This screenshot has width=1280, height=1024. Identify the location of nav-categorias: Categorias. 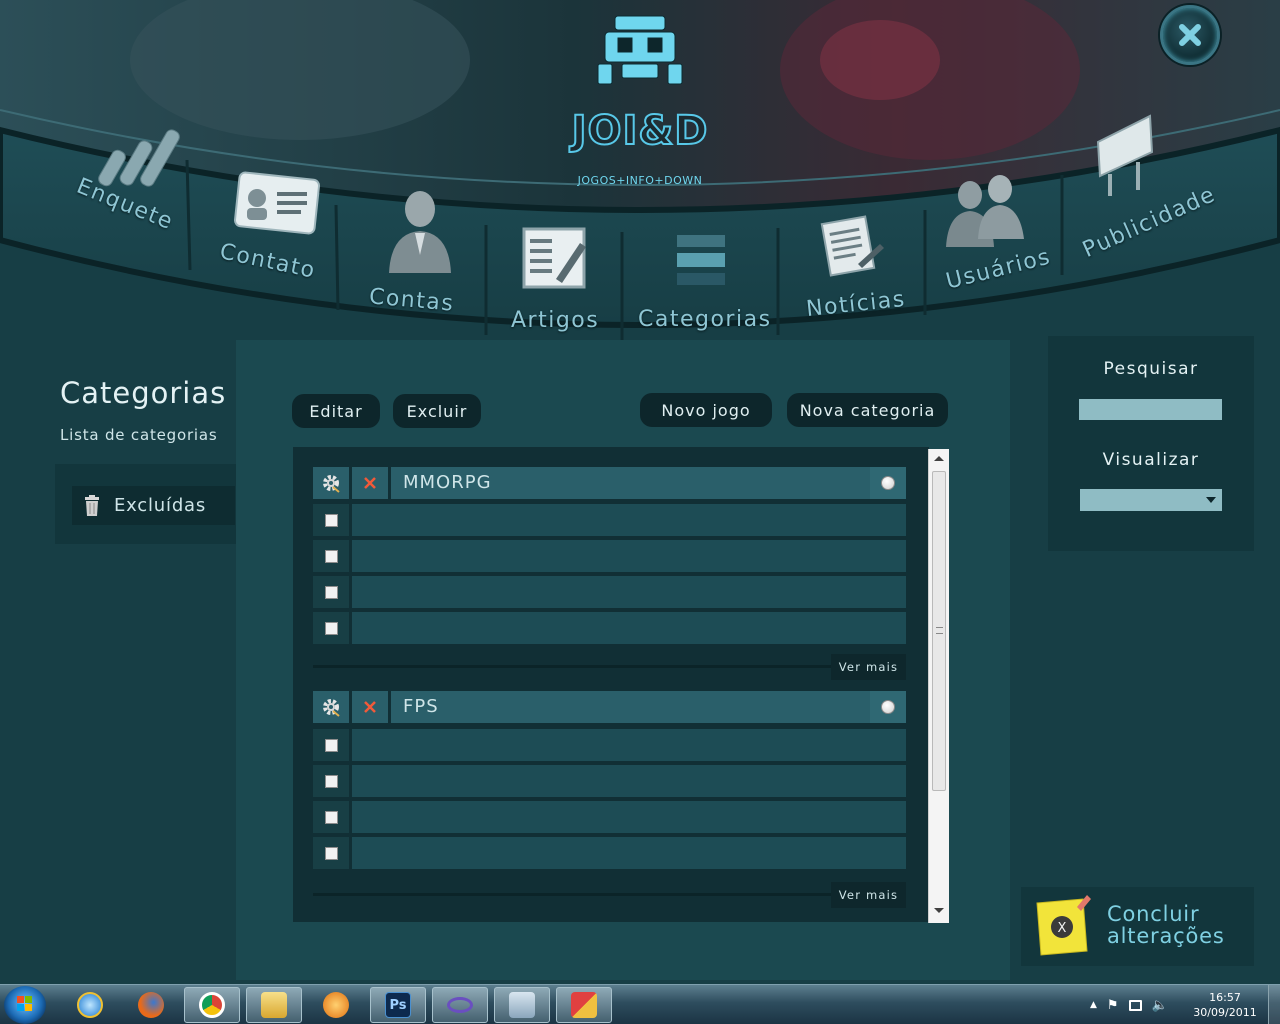
(702, 282).